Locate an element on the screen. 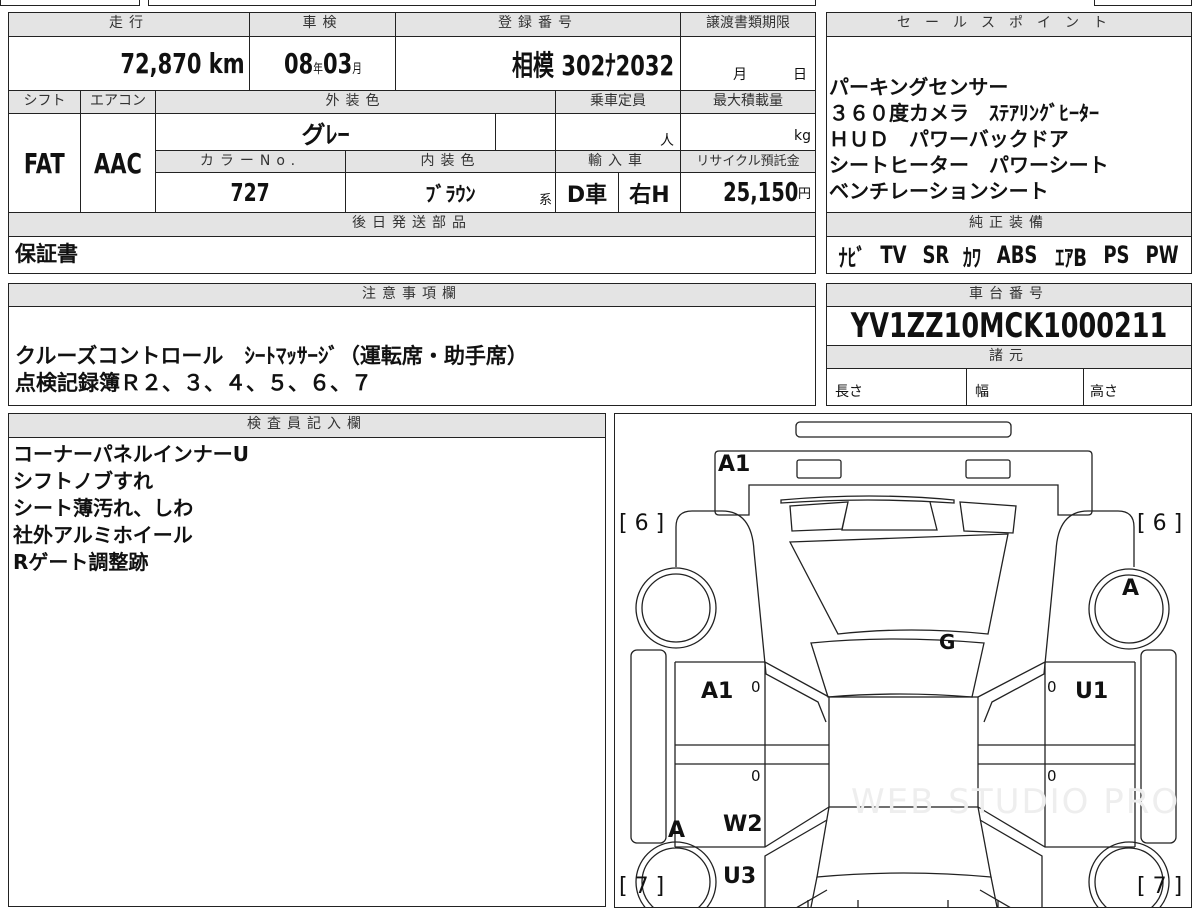 The height and width of the screenshot is (908, 1200). exterior-value: グﾚｰ is located at coordinates (325, 134).